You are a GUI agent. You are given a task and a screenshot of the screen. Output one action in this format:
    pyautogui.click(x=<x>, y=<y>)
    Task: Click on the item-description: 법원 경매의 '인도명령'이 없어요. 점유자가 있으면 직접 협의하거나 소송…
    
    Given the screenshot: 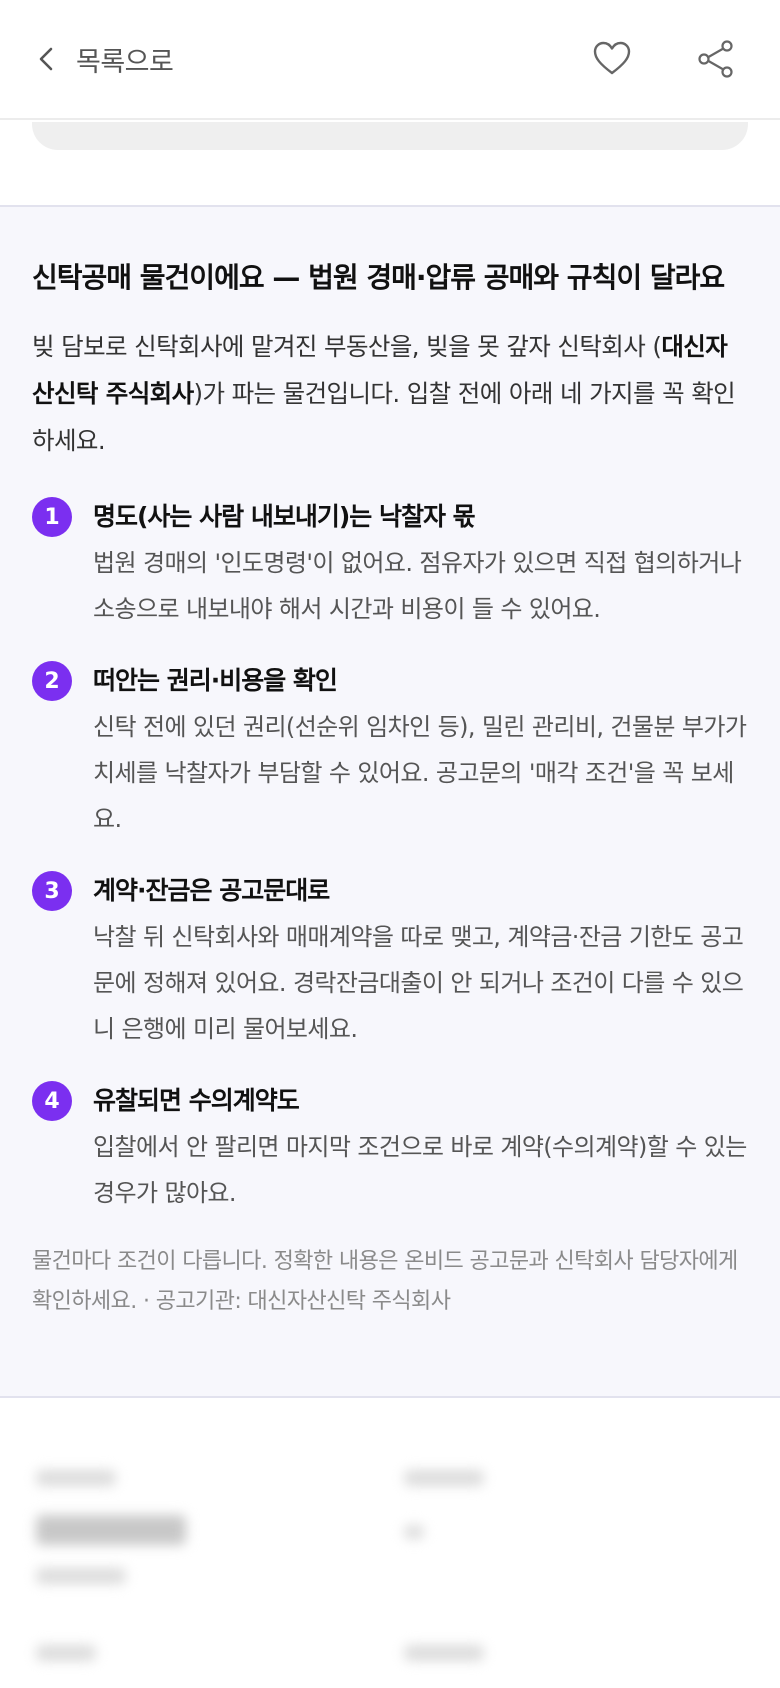 What is the action you would take?
    pyautogui.click(x=417, y=586)
    